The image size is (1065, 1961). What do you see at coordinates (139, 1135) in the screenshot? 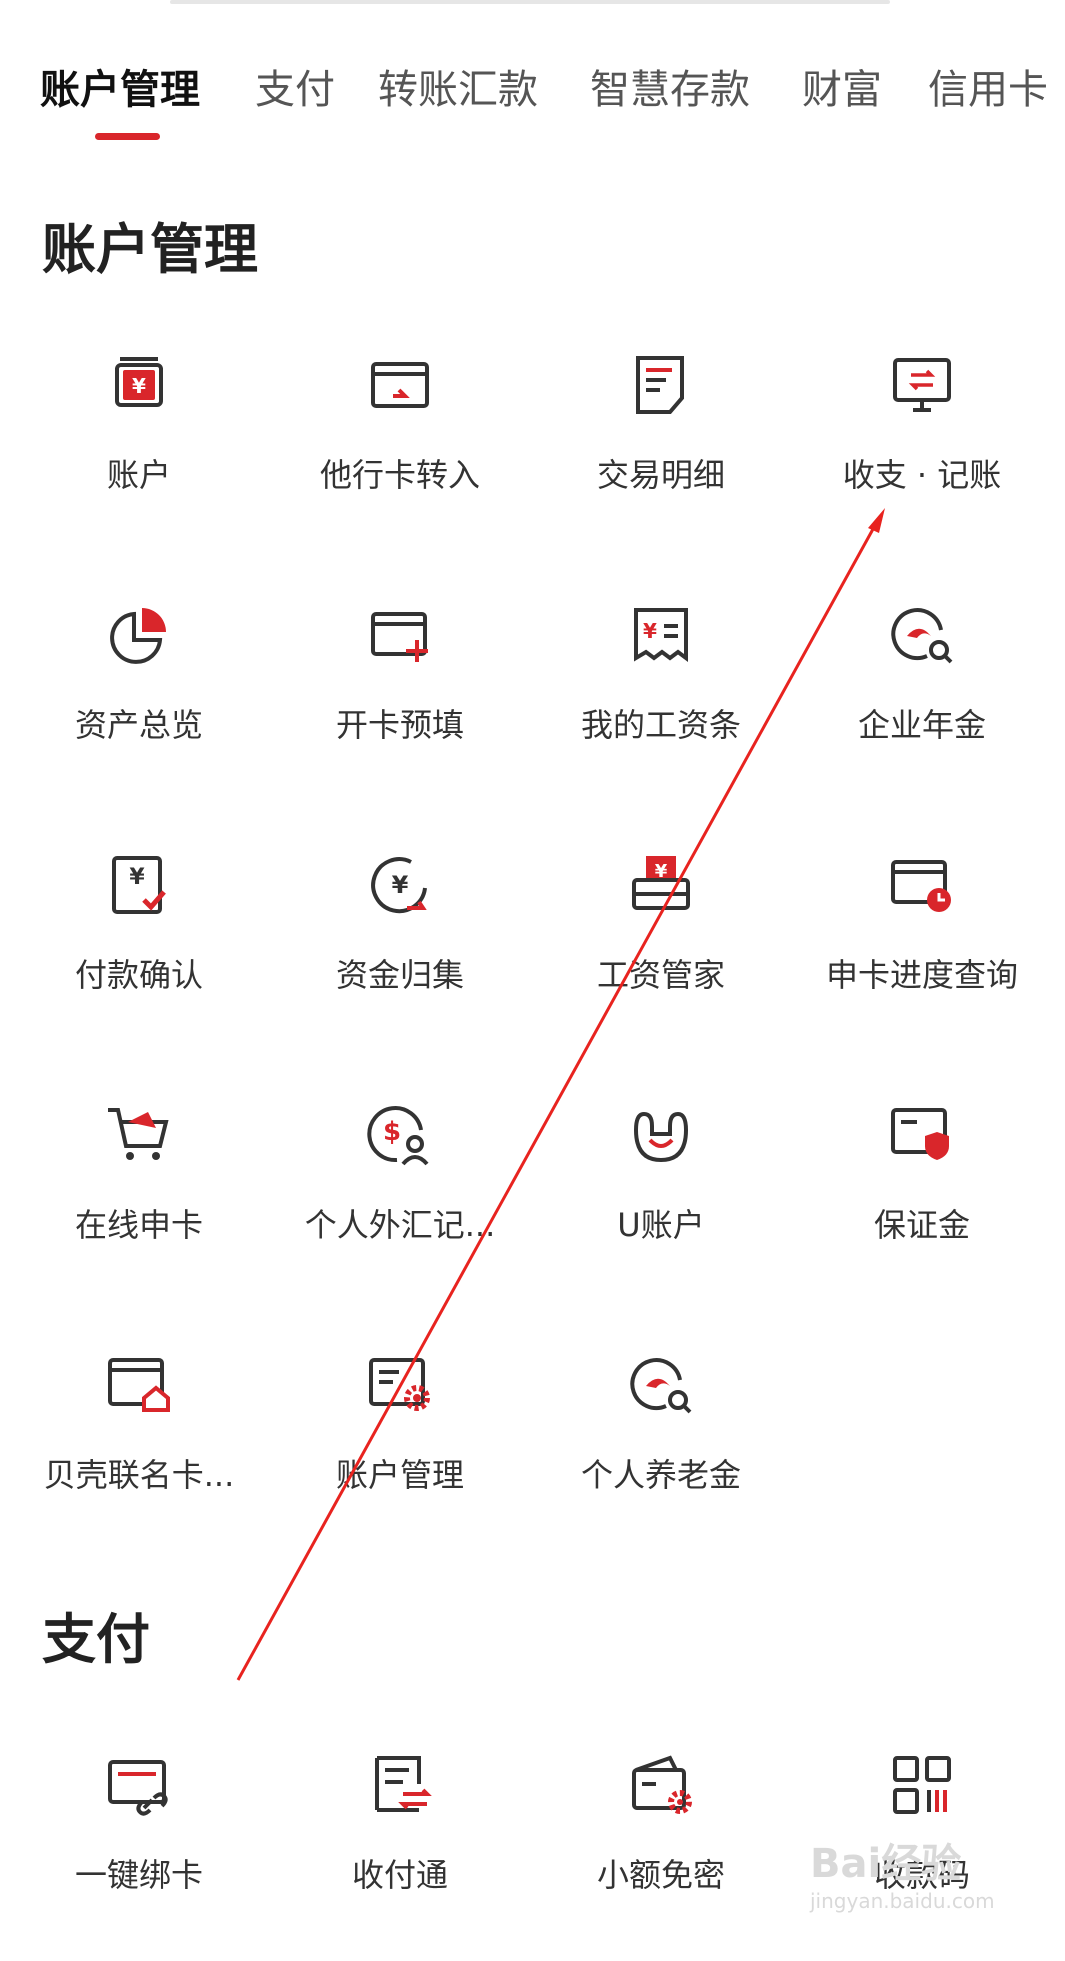
I see `shopping-cart-icon` at bounding box center [139, 1135].